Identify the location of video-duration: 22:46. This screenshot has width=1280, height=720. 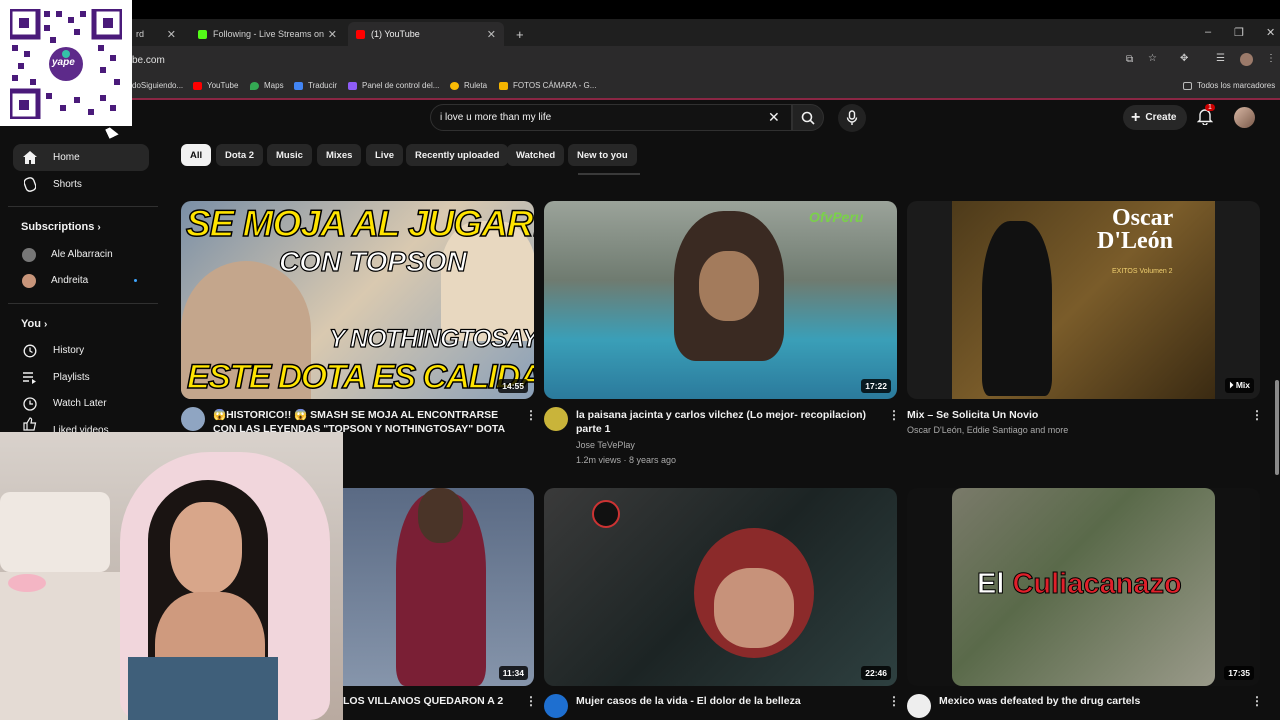
(876, 673).